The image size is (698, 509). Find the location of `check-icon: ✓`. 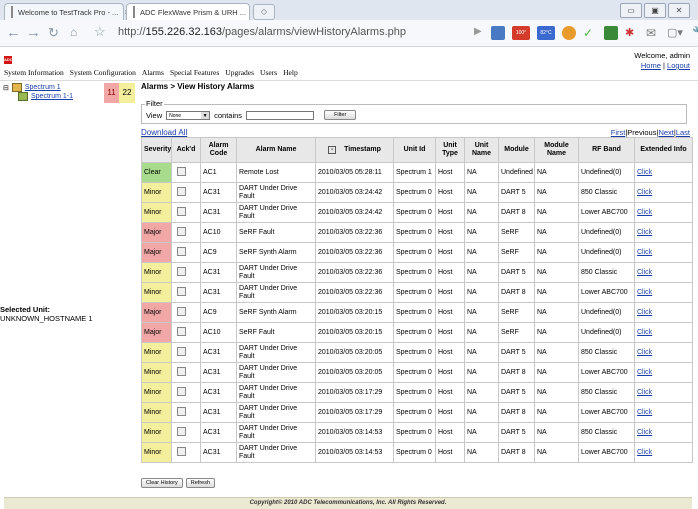

check-icon: ✓ is located at coordinates (590, 33).